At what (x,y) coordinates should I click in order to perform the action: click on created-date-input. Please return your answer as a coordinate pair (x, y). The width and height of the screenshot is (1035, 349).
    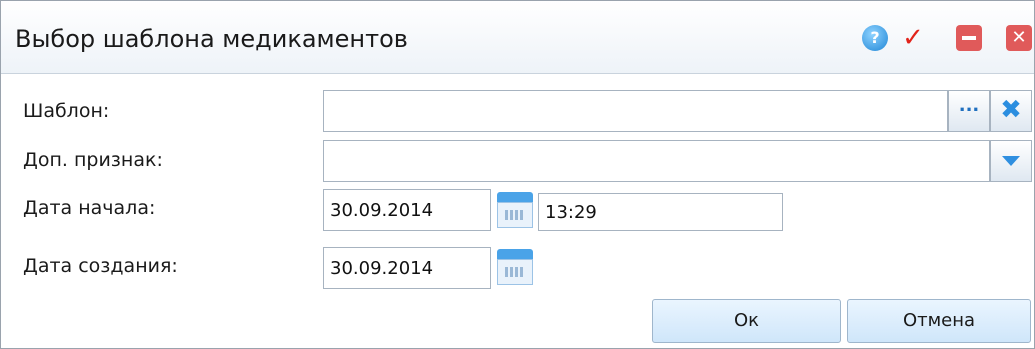
    Looking at the image, I should click on (407, 268).